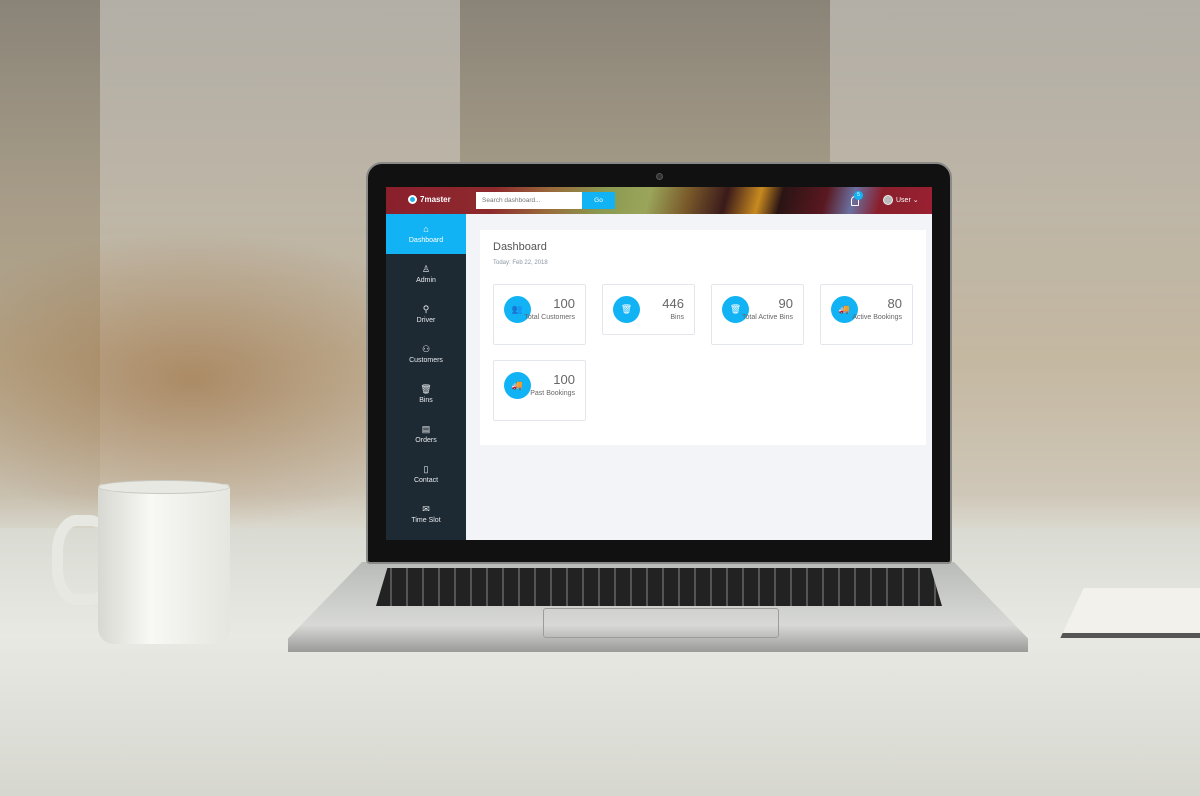 Image resolution: width=1200 pixels, height=796 pixels. I want to click on sidebar-item-label: Time Slot, so click(426, 520).